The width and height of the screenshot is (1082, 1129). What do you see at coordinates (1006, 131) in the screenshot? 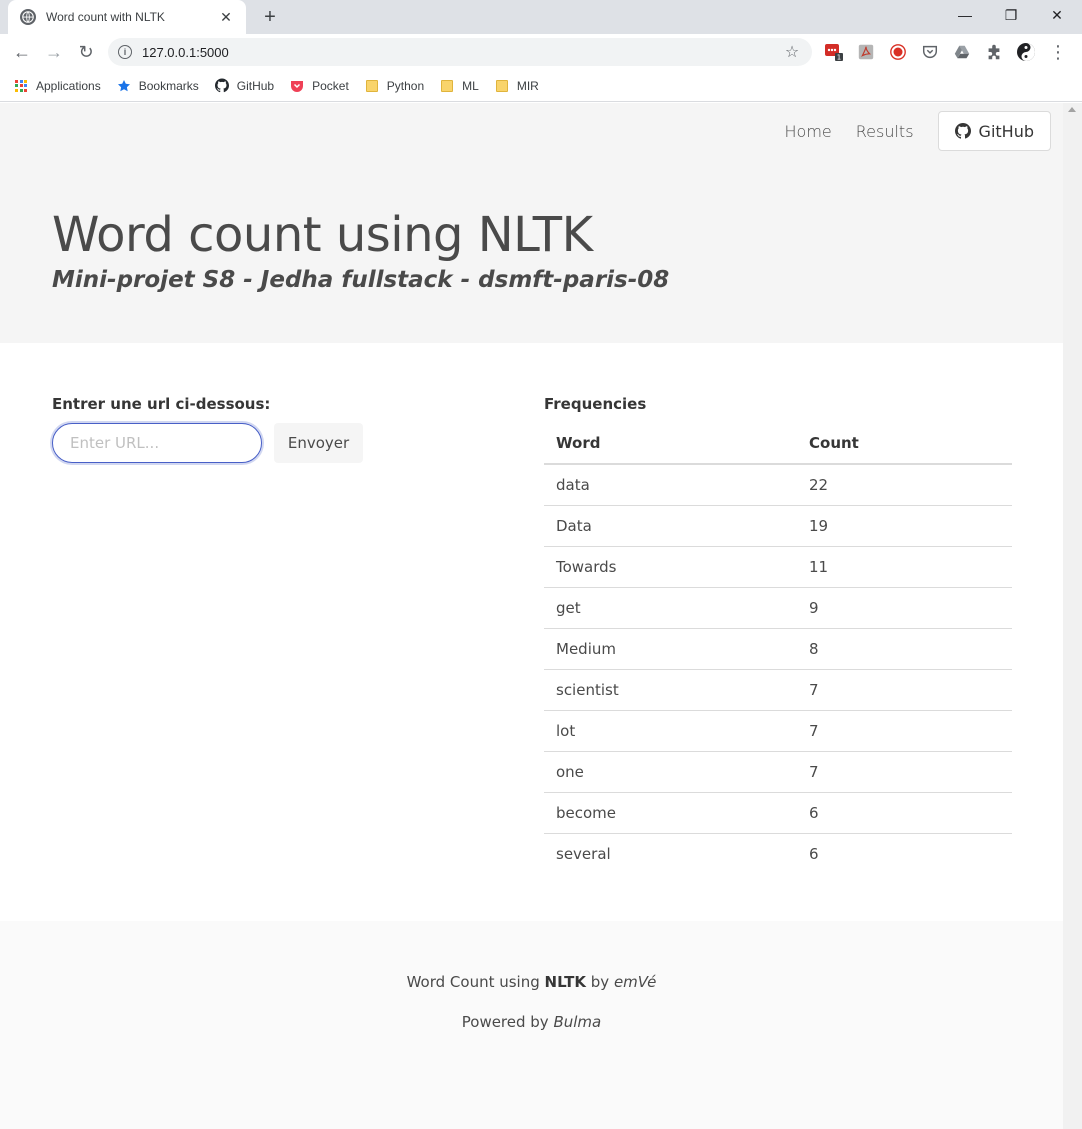
I see `github-button-label: GitHub` at bounding box center [1006, 131].